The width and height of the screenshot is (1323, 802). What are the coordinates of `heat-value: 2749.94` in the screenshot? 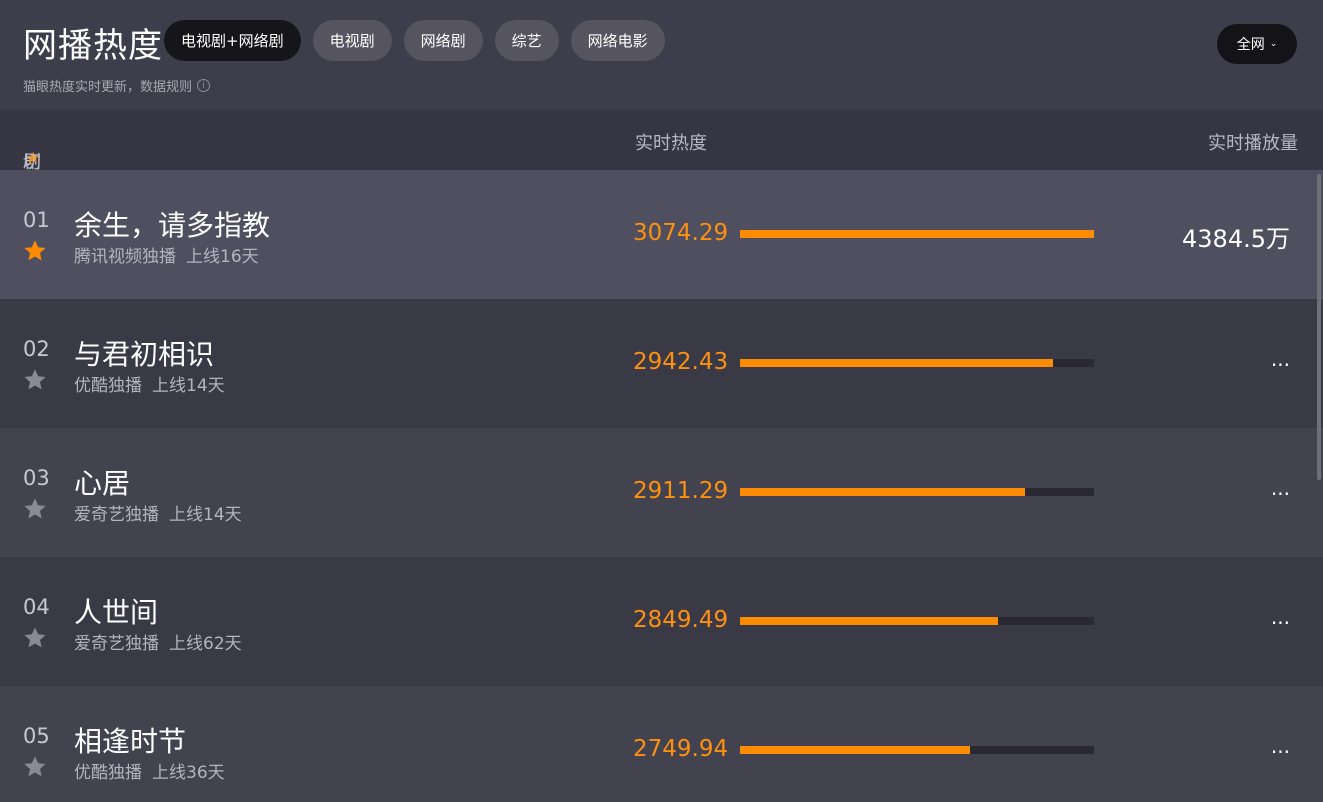 It's located at (681, 749).